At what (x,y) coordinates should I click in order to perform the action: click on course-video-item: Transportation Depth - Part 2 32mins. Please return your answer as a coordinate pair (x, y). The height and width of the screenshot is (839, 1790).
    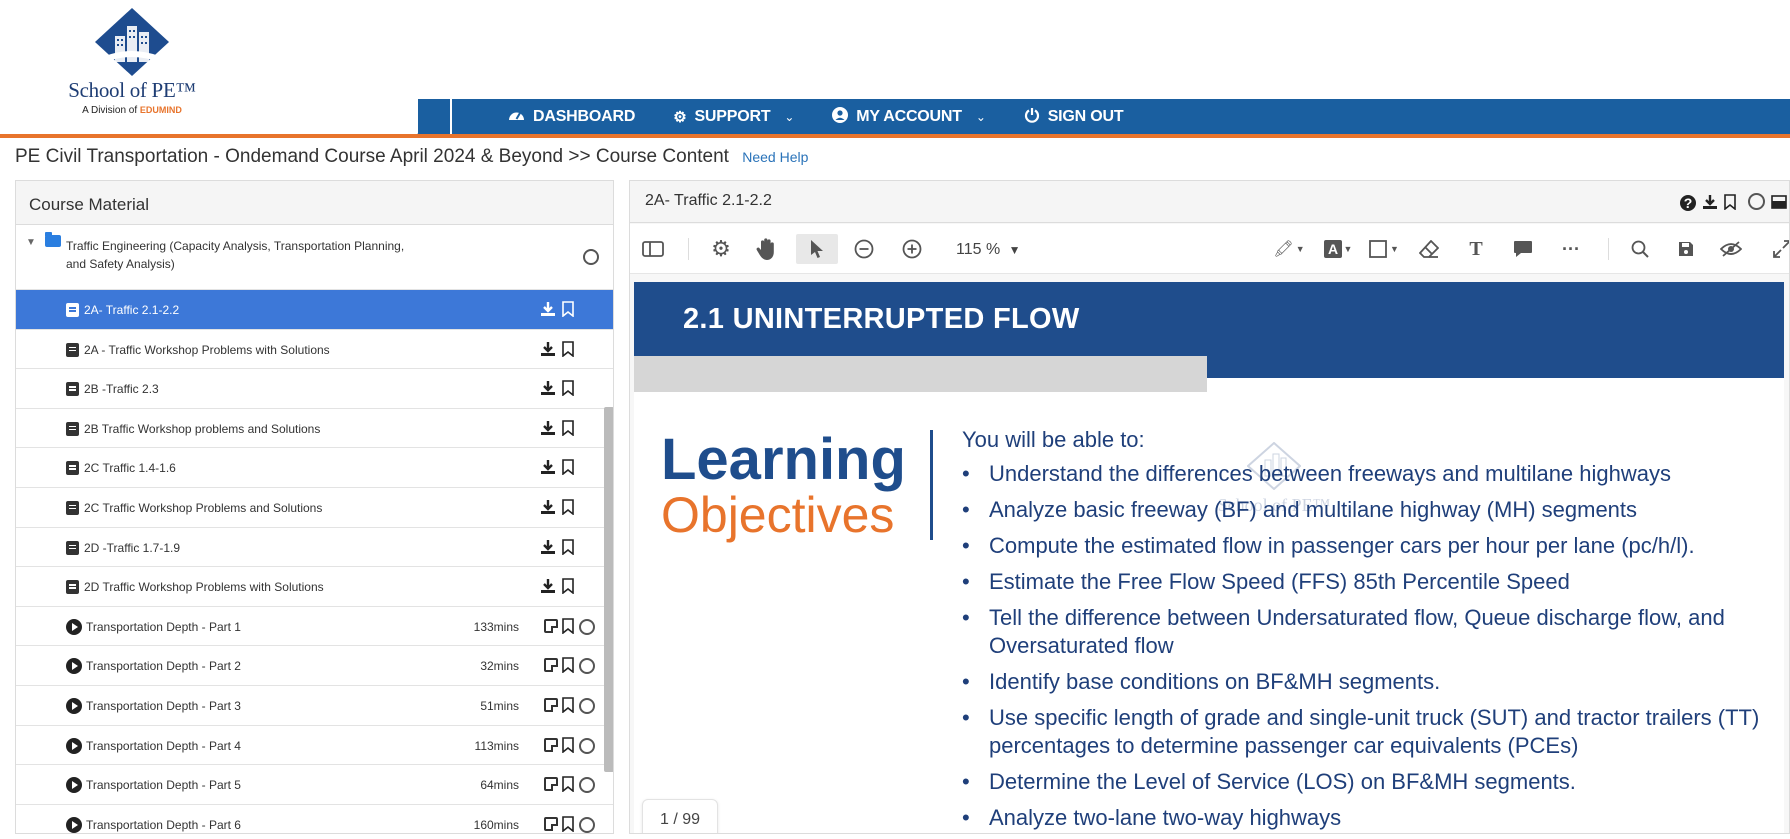
    Looking at the image, I should click on (314, 666).